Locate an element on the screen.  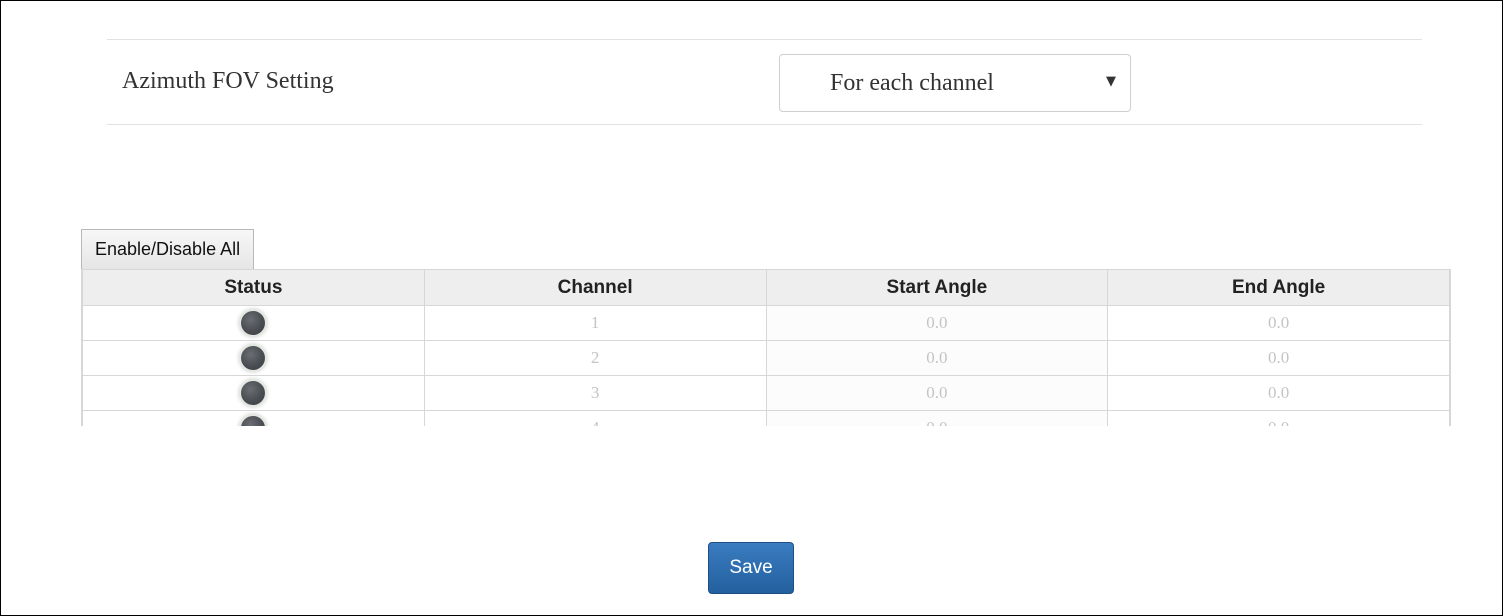
channel-cell: 3 is located at coordinates (595, 393).